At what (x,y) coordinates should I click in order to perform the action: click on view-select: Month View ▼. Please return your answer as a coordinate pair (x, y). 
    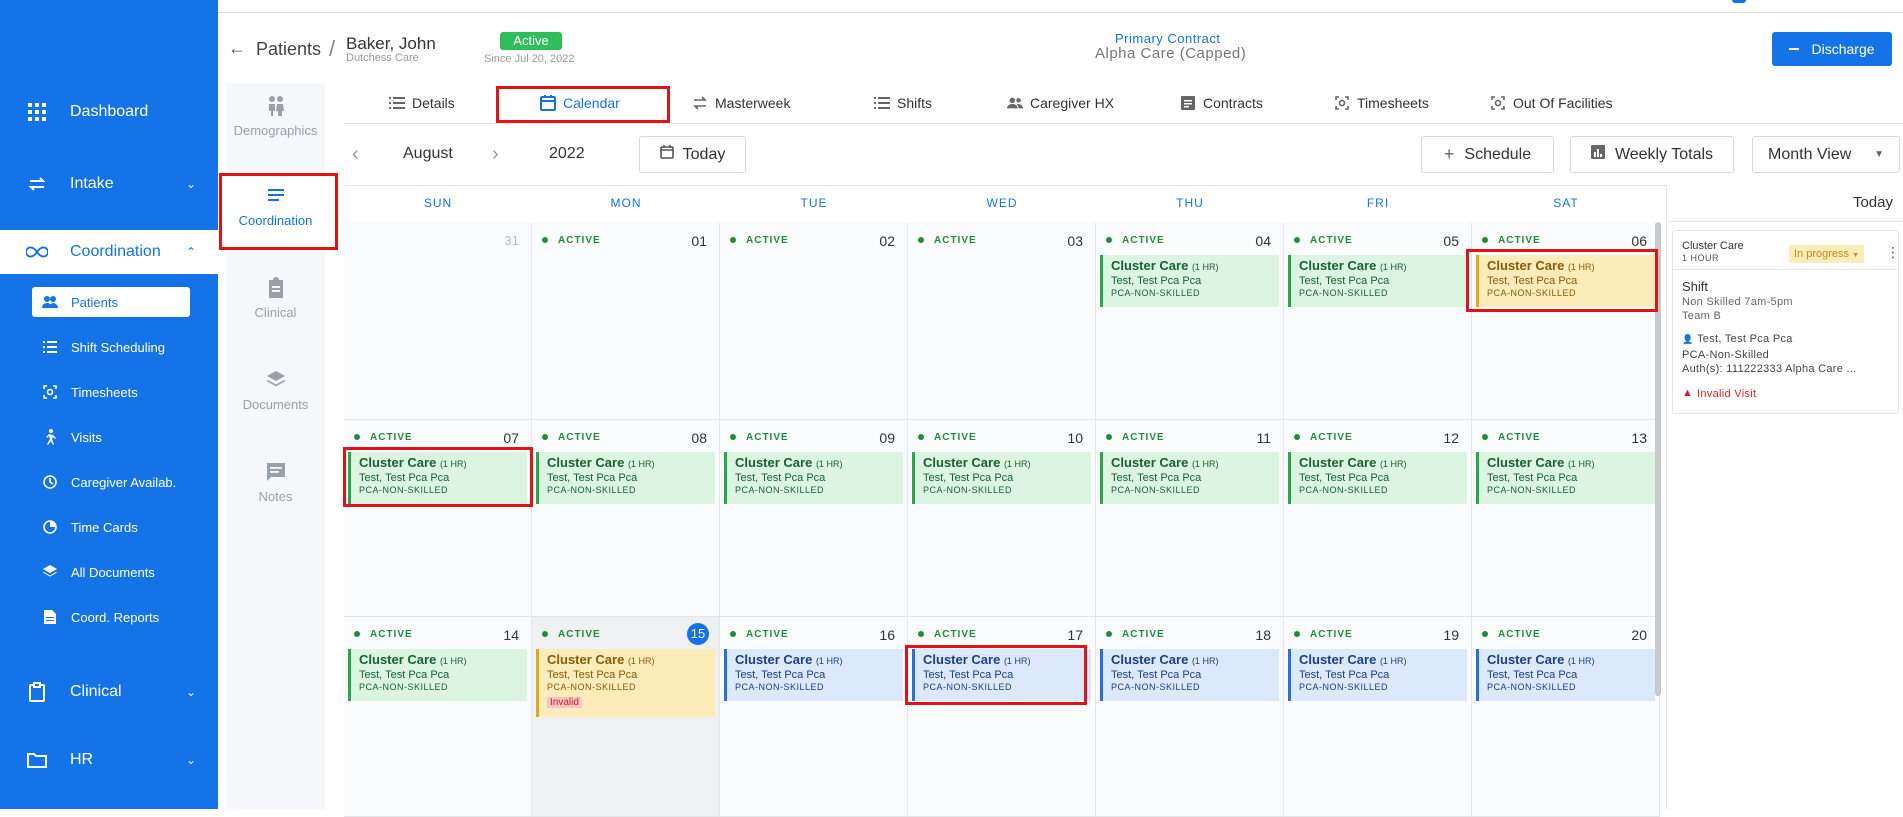
    Looking at the image, I should click on (1826, 154).